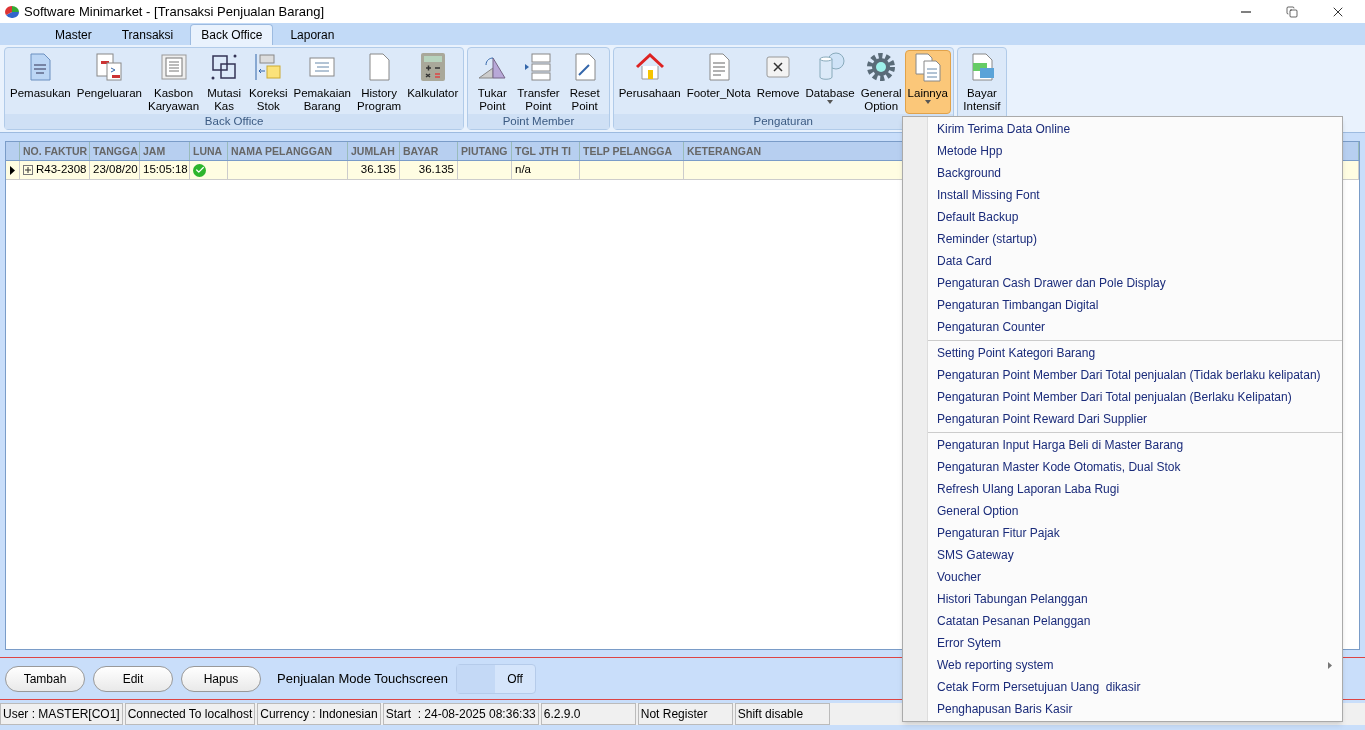 The height and width of the screenshot is (730, 1365). I want to click on menu-item: Pengaturan Timbangan Digital, so click(1135, 305).